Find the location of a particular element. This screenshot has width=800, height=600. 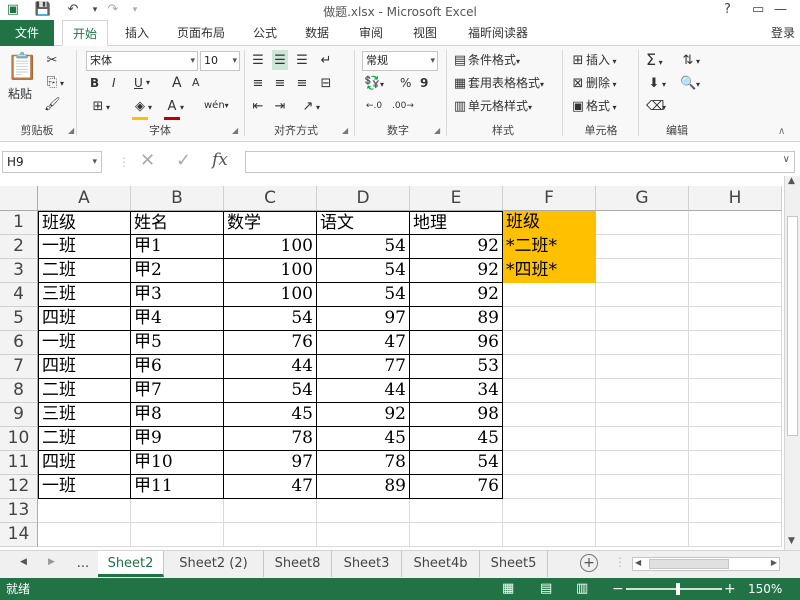

cell-e5: 89 is located at coordinates (456, 319).